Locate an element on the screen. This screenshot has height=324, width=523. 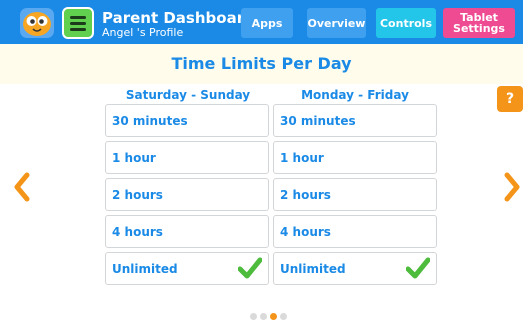
tab-tablet-settings: Tablet Settings is located at coordinates (479, 23).